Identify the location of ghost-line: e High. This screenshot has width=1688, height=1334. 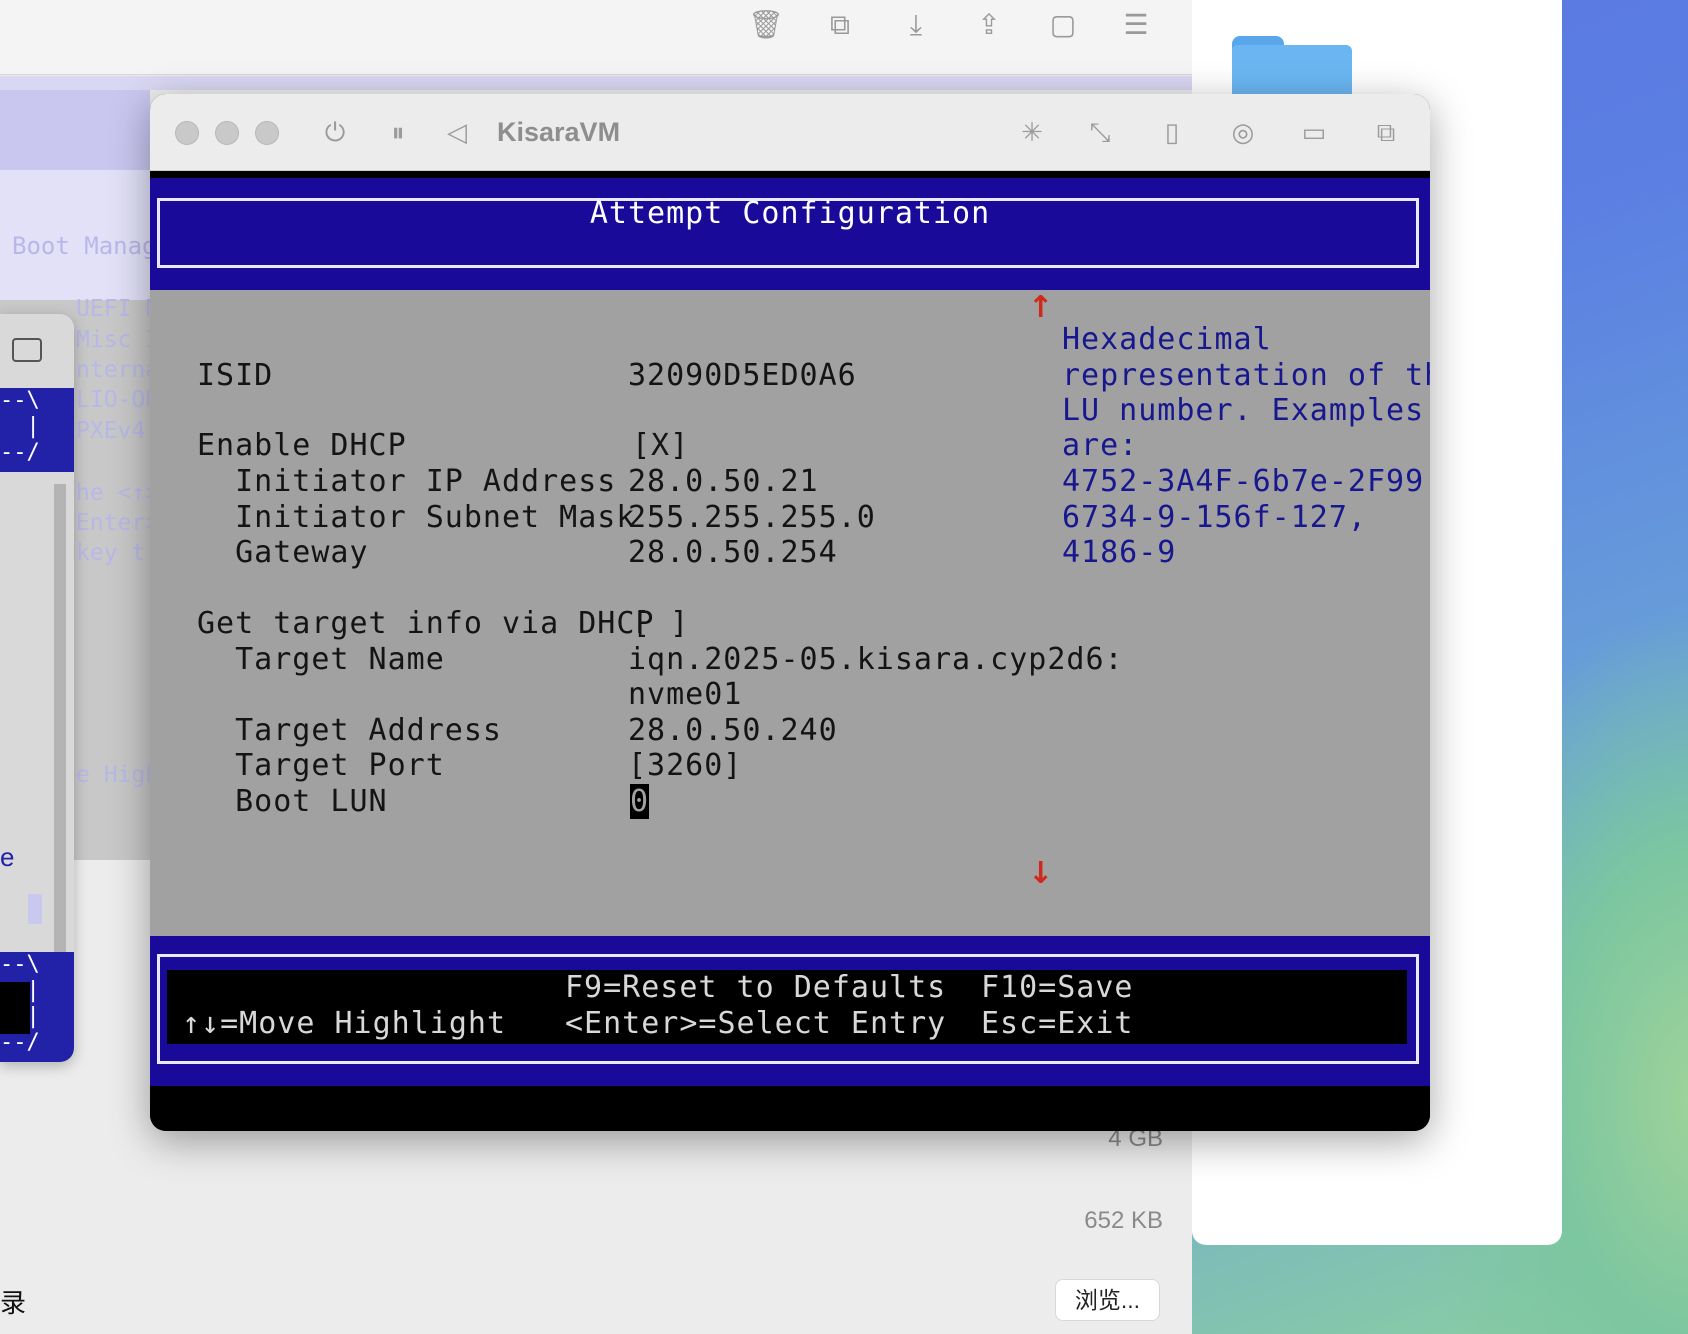
(118, 775).